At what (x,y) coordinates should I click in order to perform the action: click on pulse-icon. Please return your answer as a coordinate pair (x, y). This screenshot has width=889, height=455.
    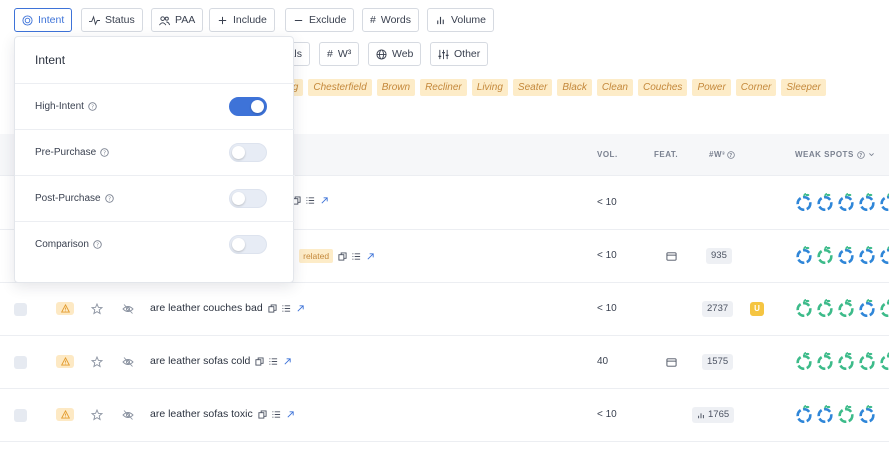
    Looking at the image, I should click on (94, 19).